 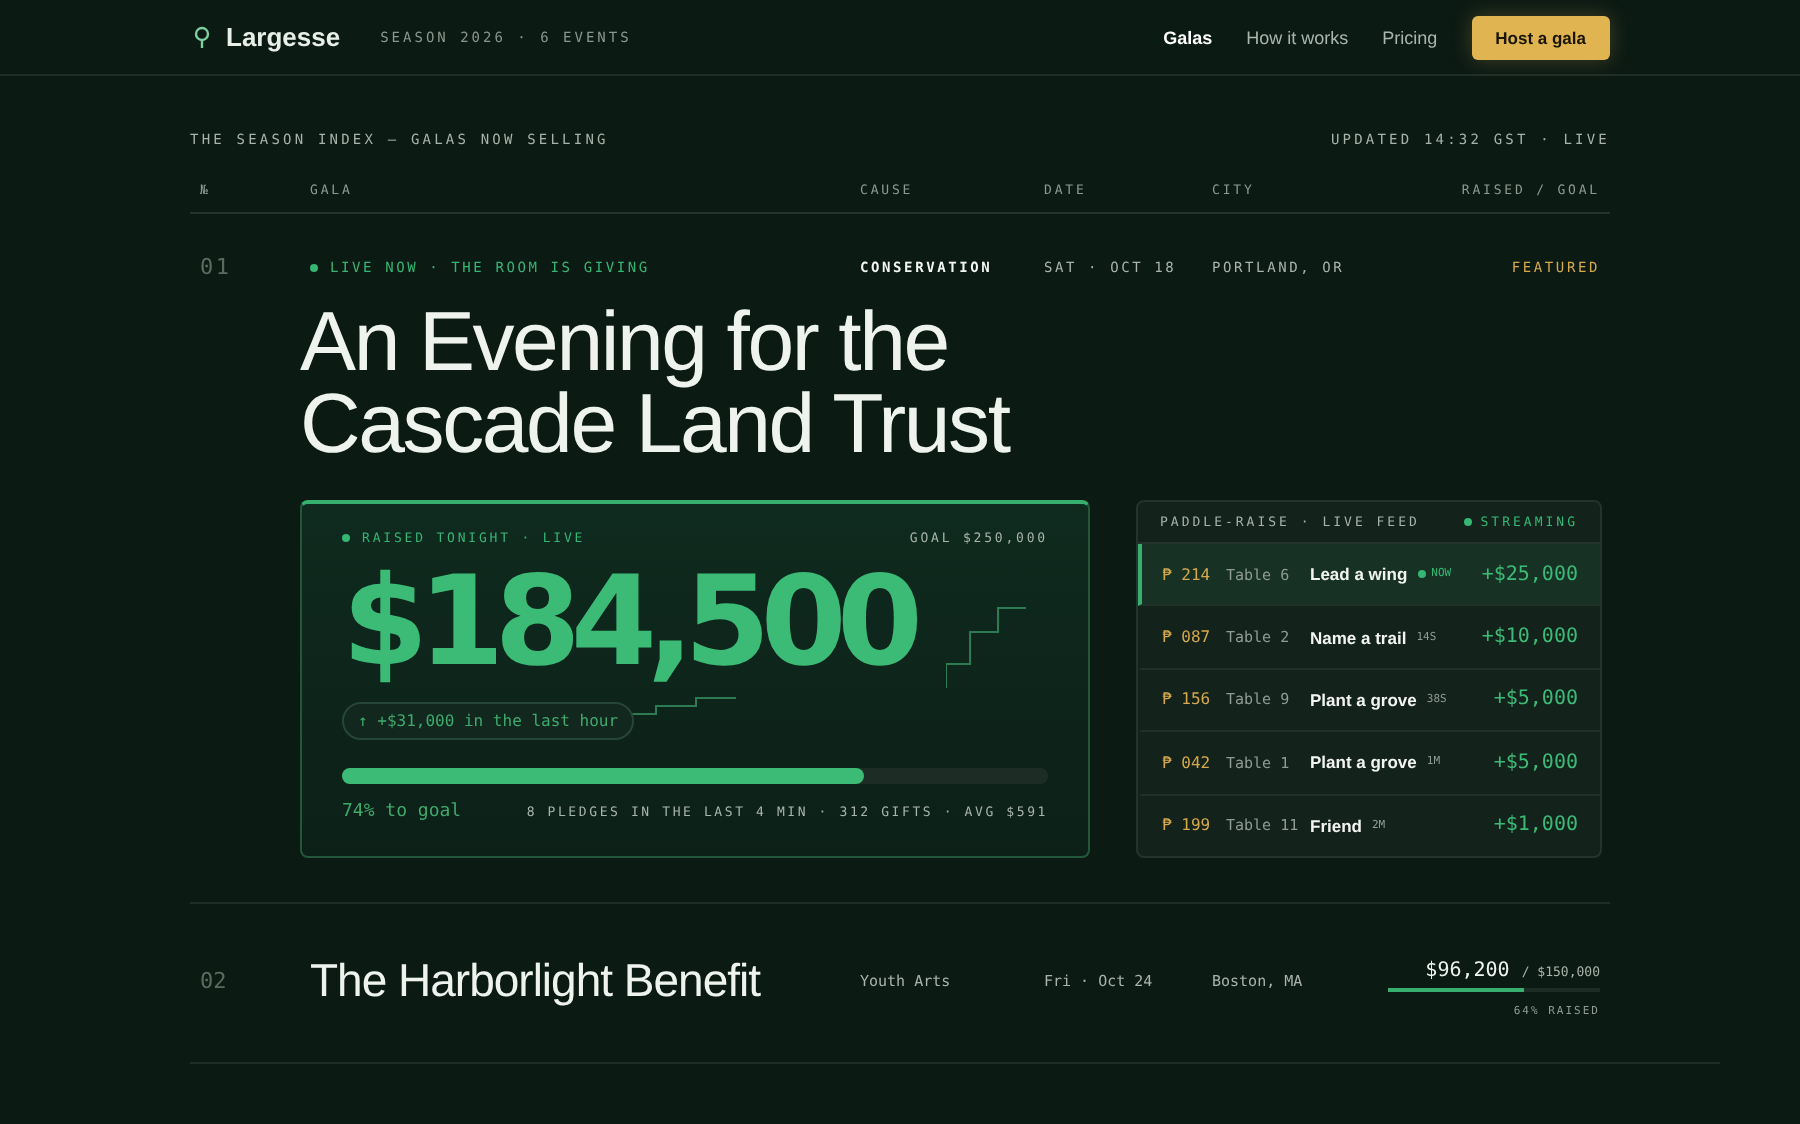 I want to click on raised-amount: $184,500, so click(x=628, y=622).